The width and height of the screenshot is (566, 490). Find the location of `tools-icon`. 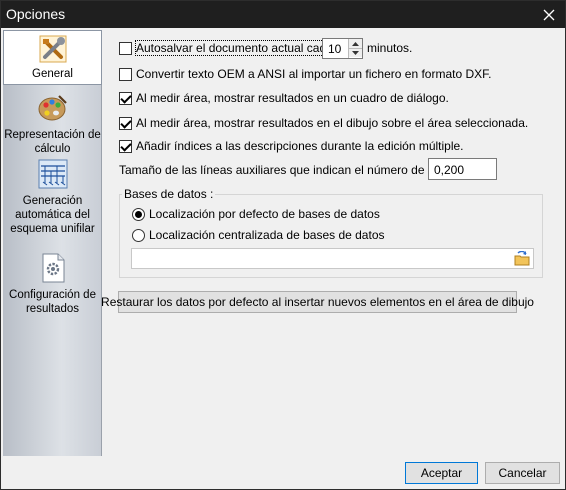

tools-icon is located at coordinates (53, 49).